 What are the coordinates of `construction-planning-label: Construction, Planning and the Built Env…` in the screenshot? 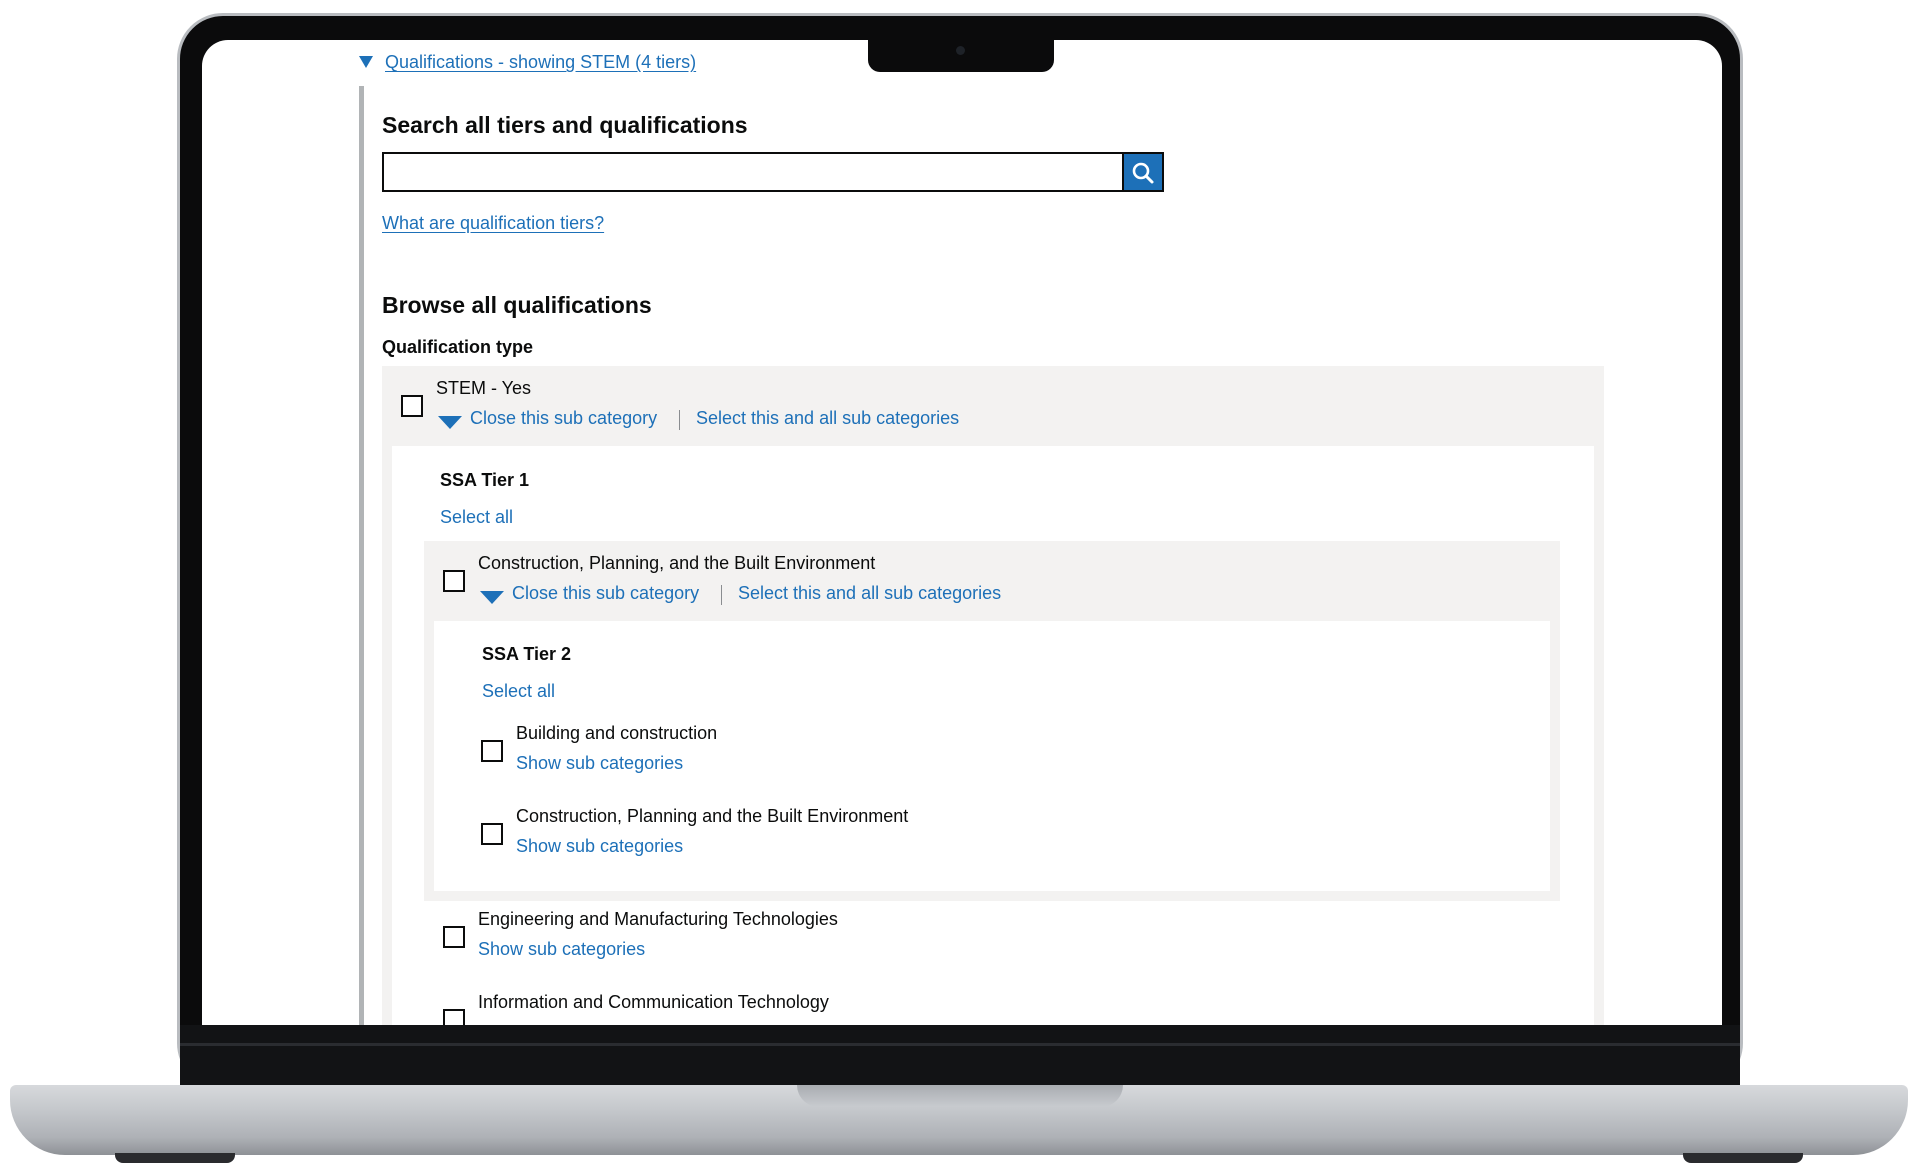 It's located at (712, 816).